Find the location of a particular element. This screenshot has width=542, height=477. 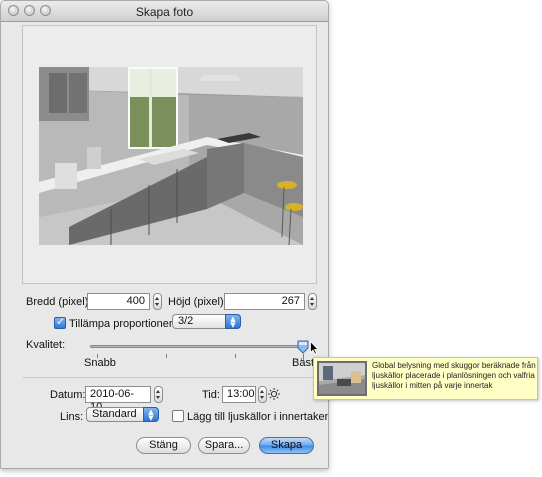

window-title: Skapa foto is located at coordinates (164, 12).